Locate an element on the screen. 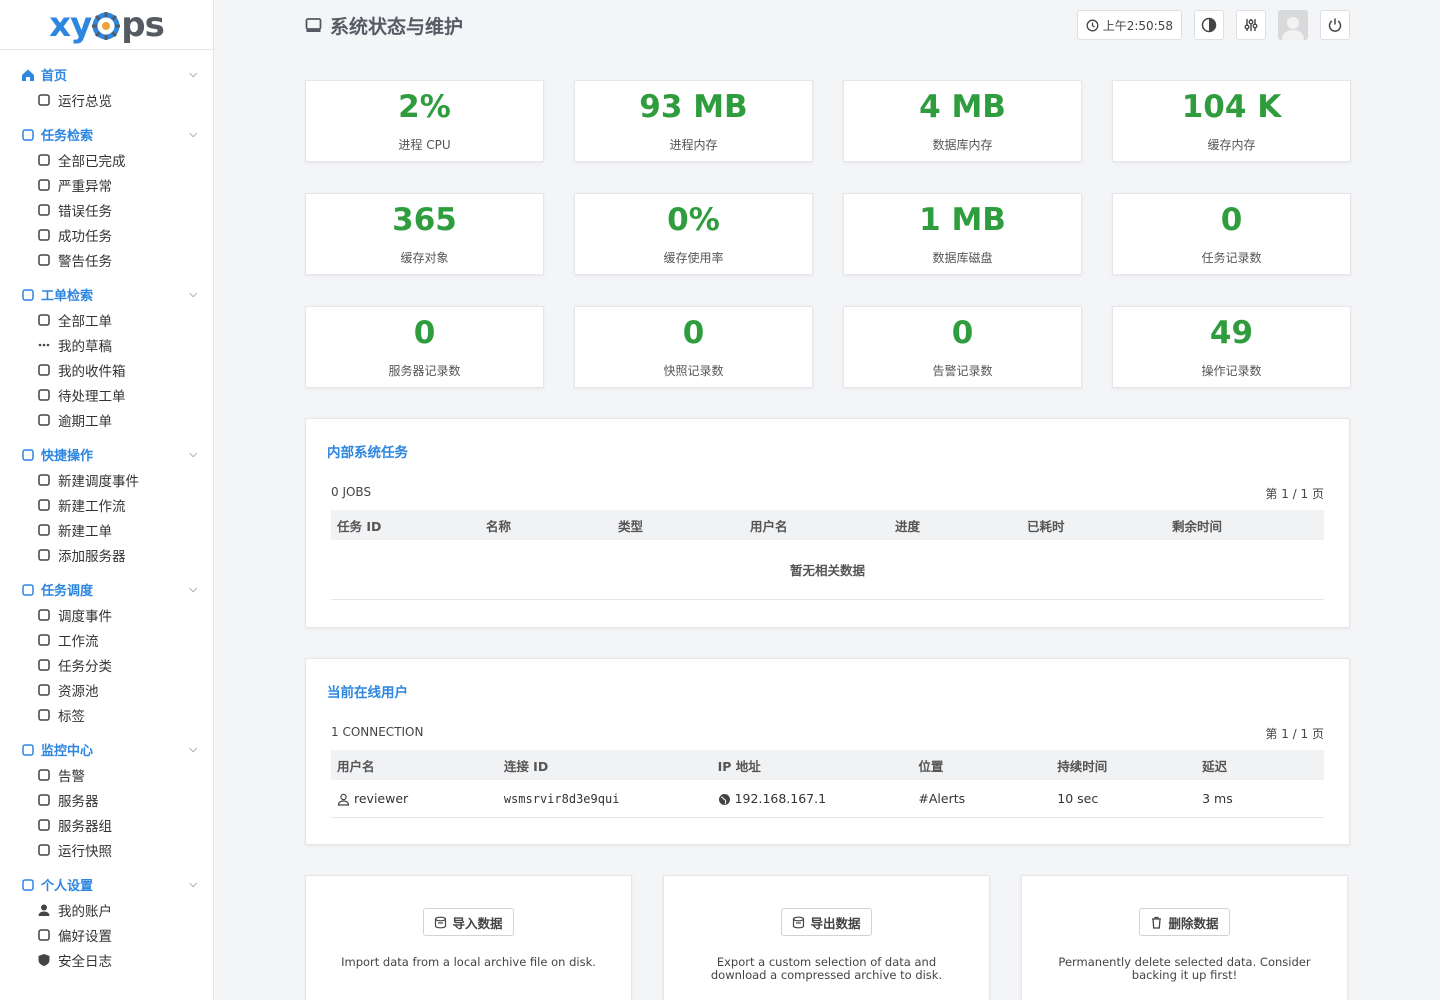 This screenshot has height=1000, width=1440. calendar-clock-icon is located at coordinates (44, 615).